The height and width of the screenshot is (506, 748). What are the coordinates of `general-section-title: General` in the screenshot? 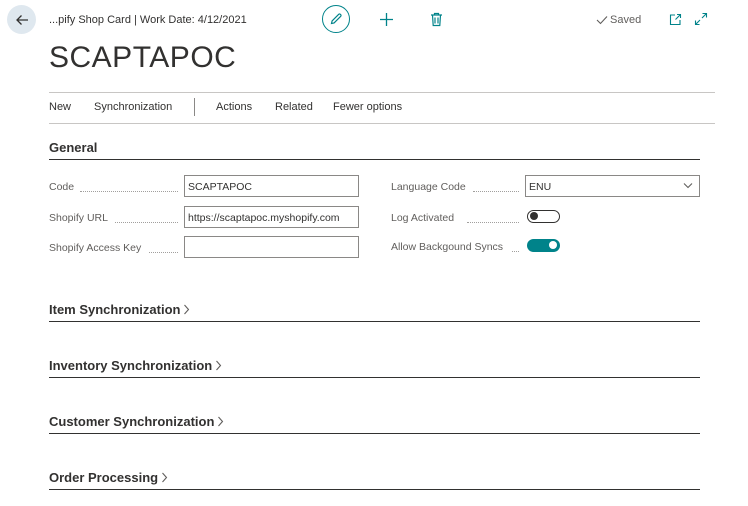 It's located at (73, 147).